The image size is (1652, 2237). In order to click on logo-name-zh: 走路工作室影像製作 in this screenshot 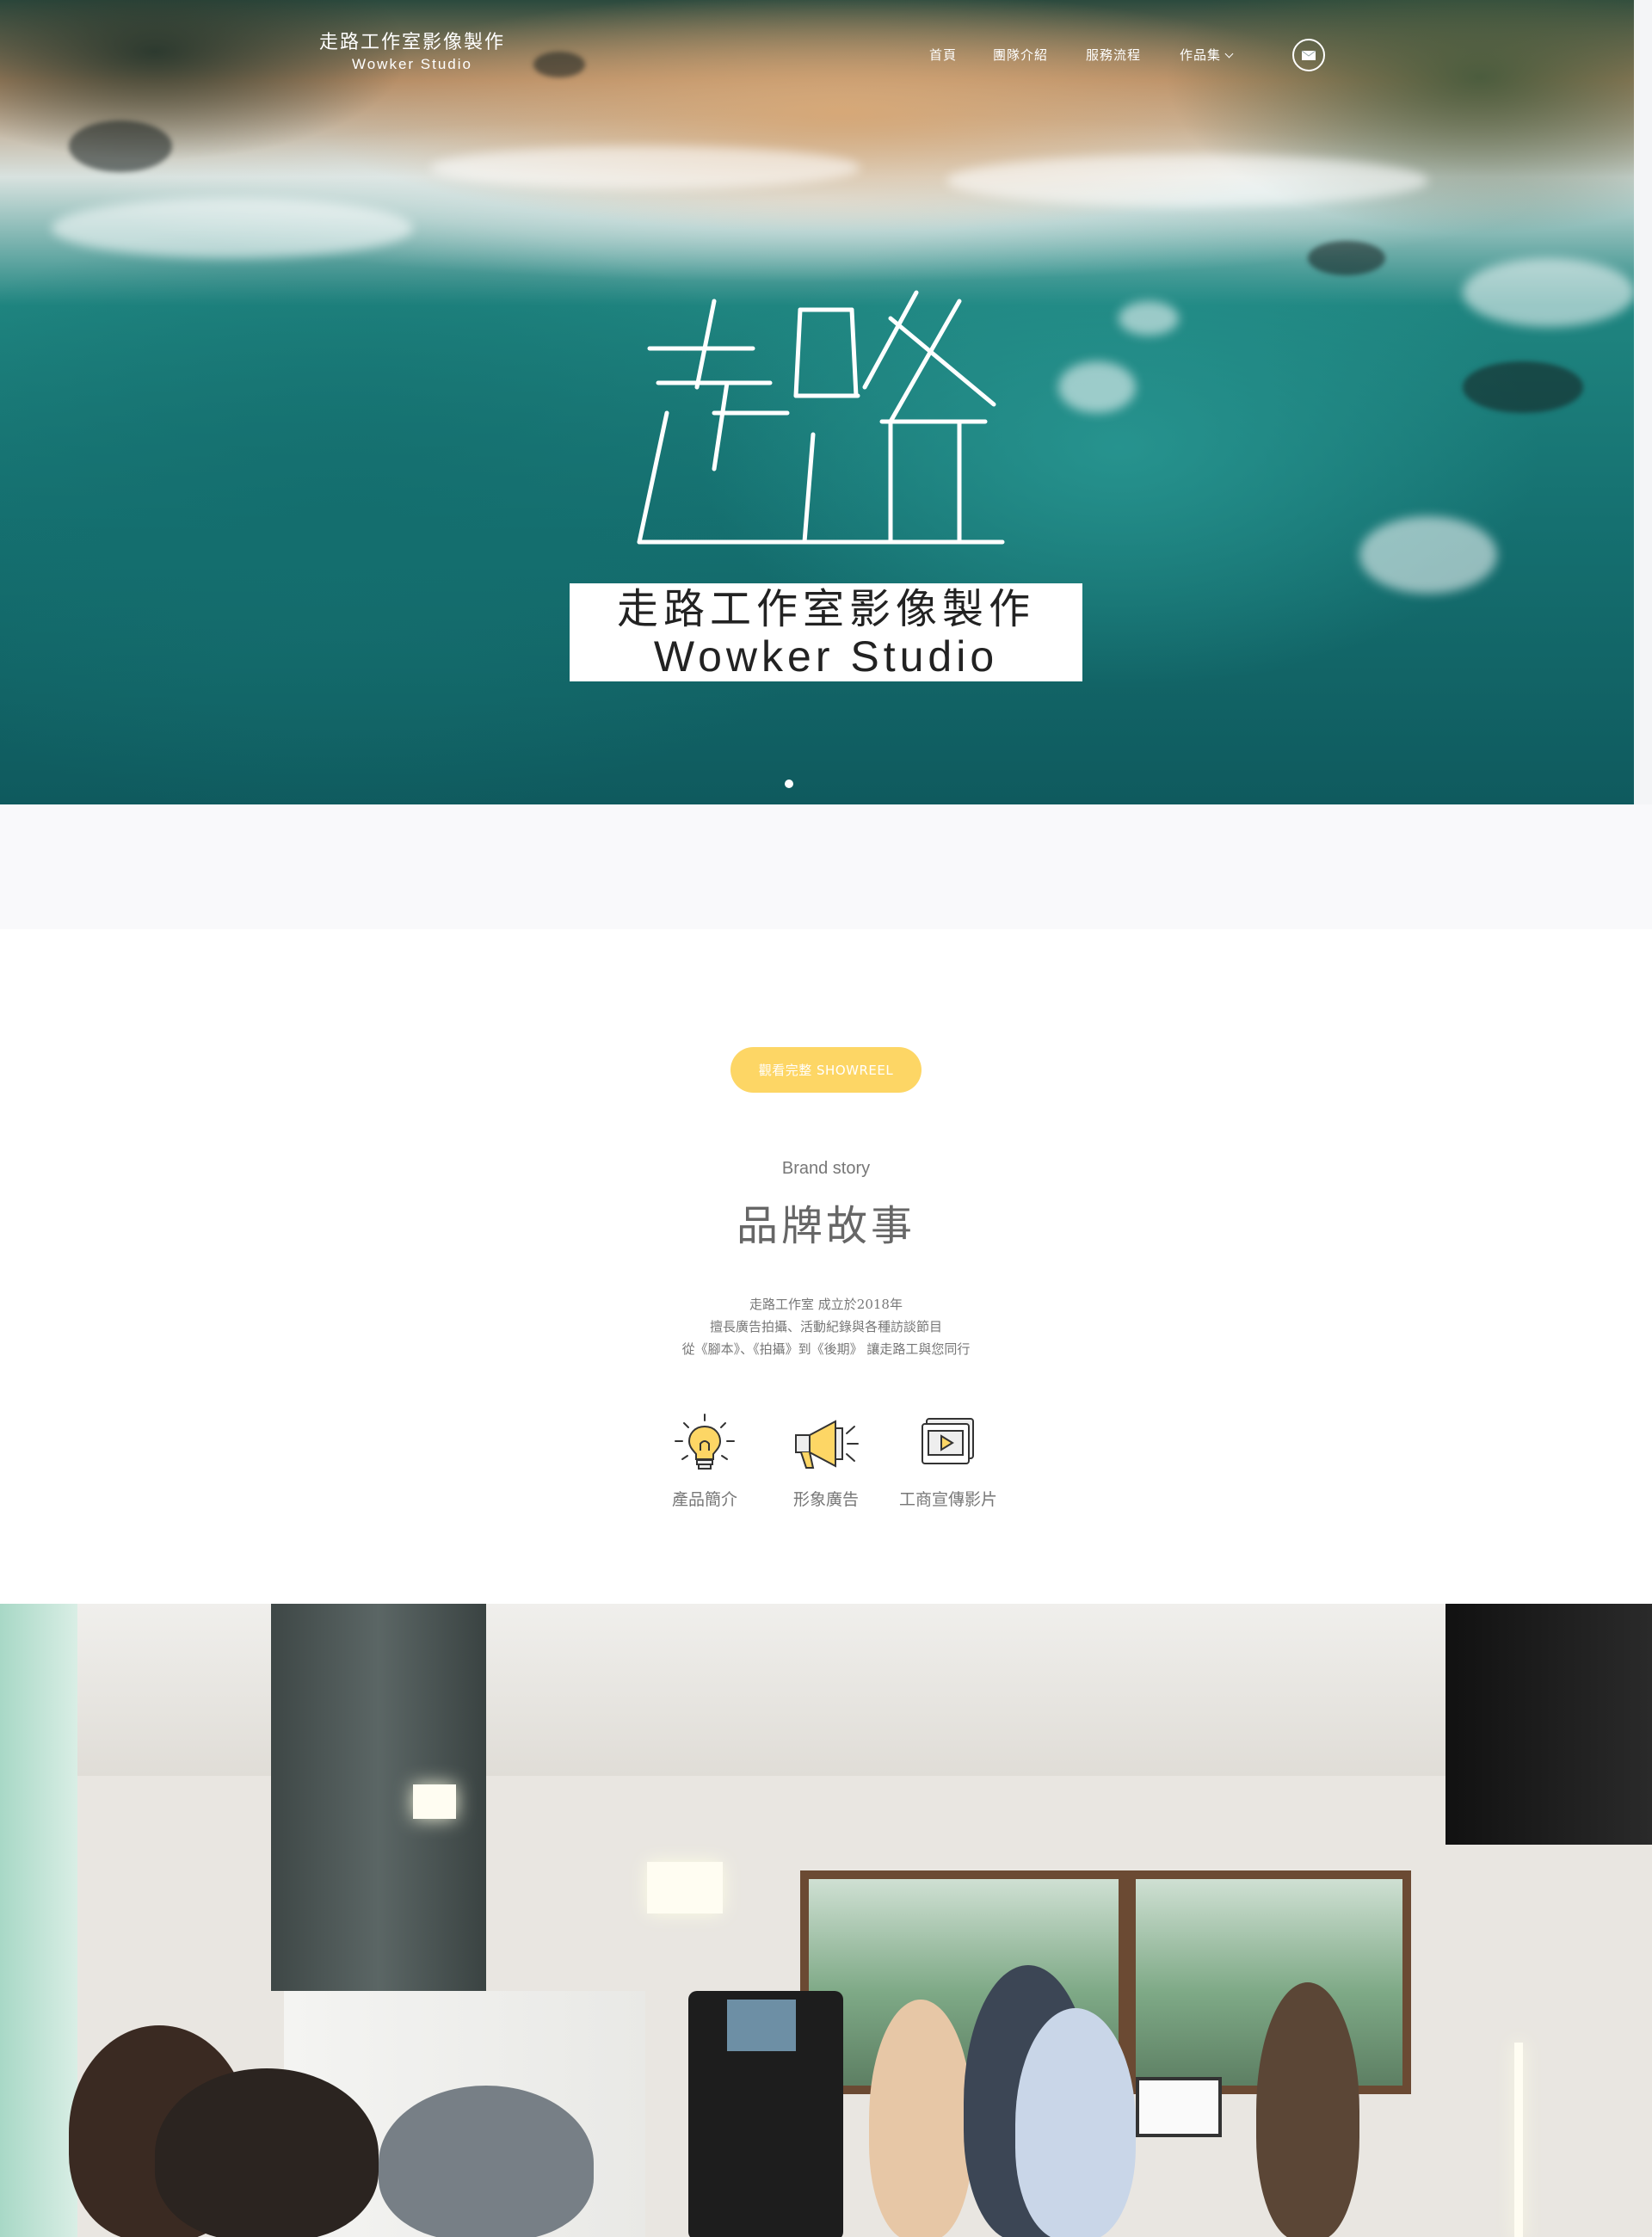, I will do `click(411, 43)`.